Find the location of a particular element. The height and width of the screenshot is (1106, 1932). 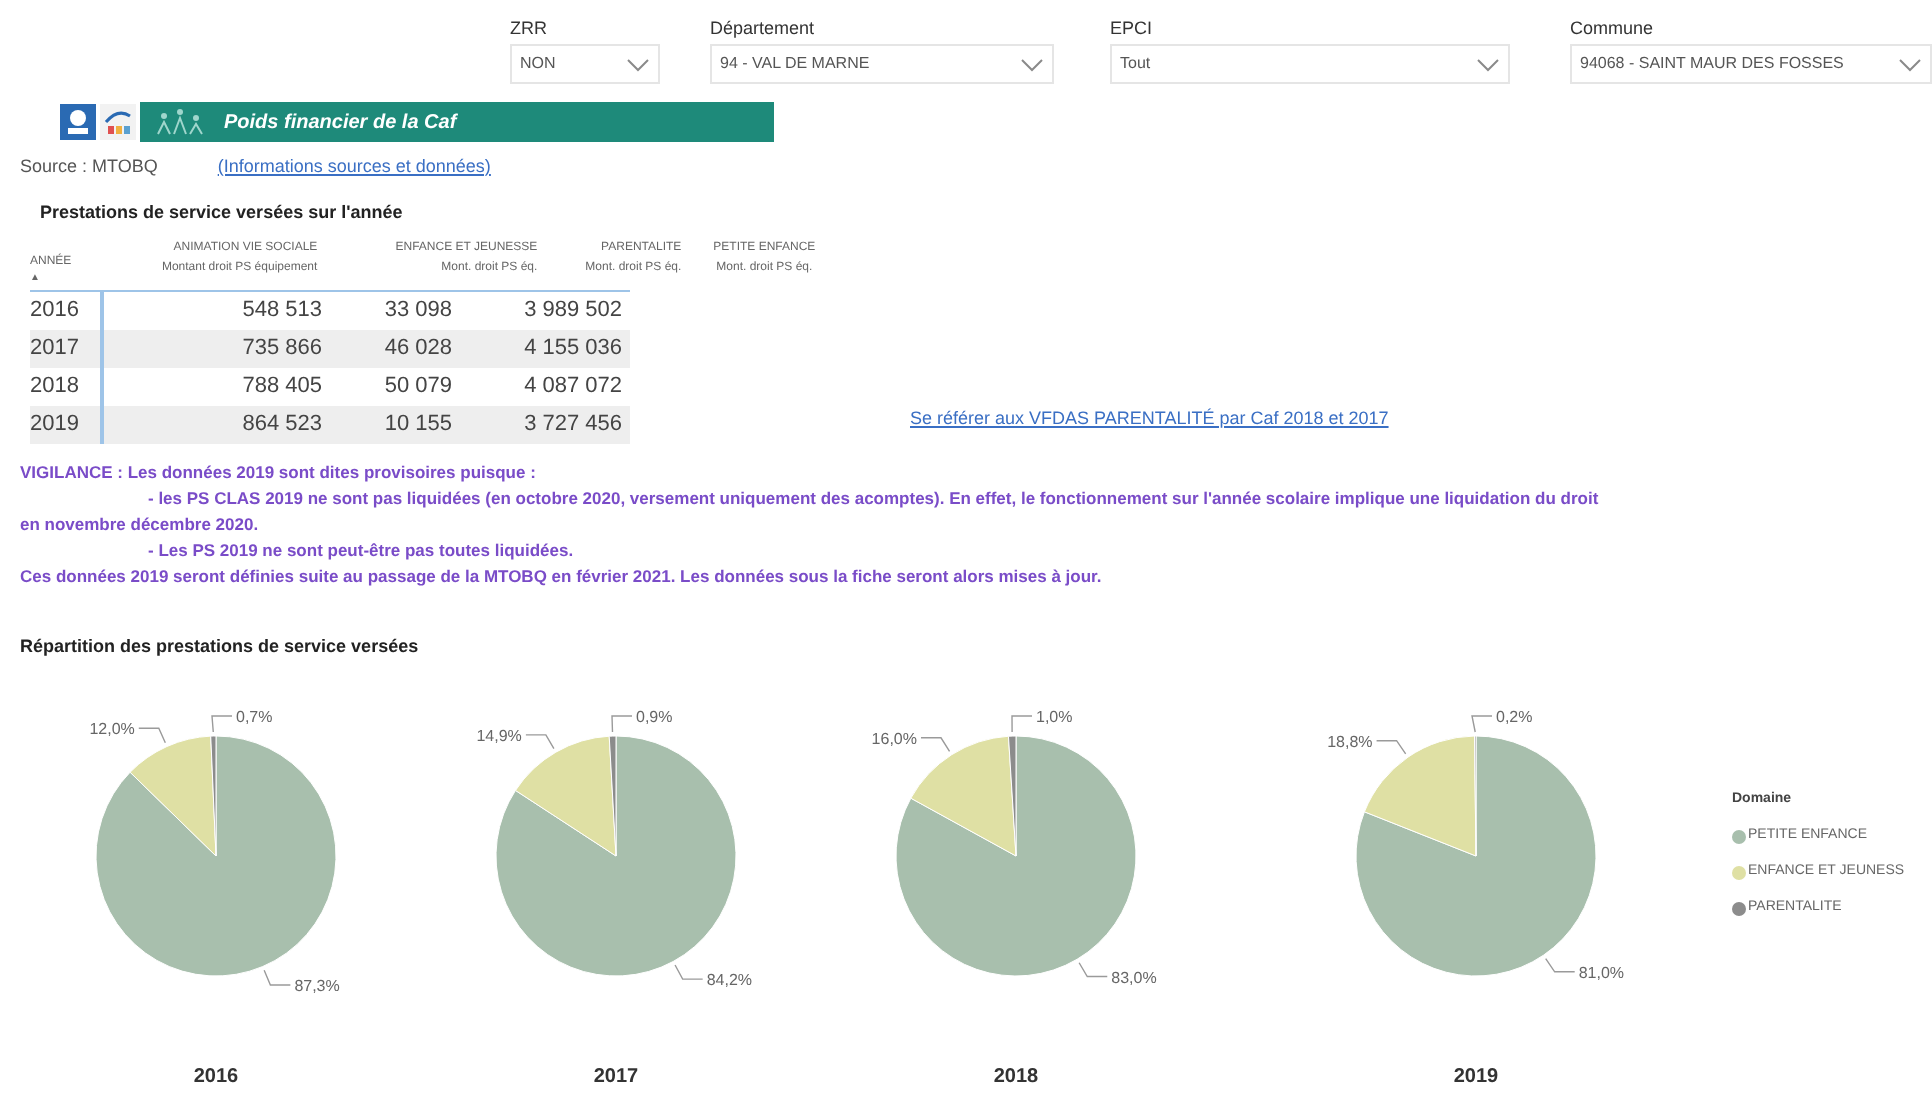

table-cell-text: 46 028 is located at coordinates (418, 349).